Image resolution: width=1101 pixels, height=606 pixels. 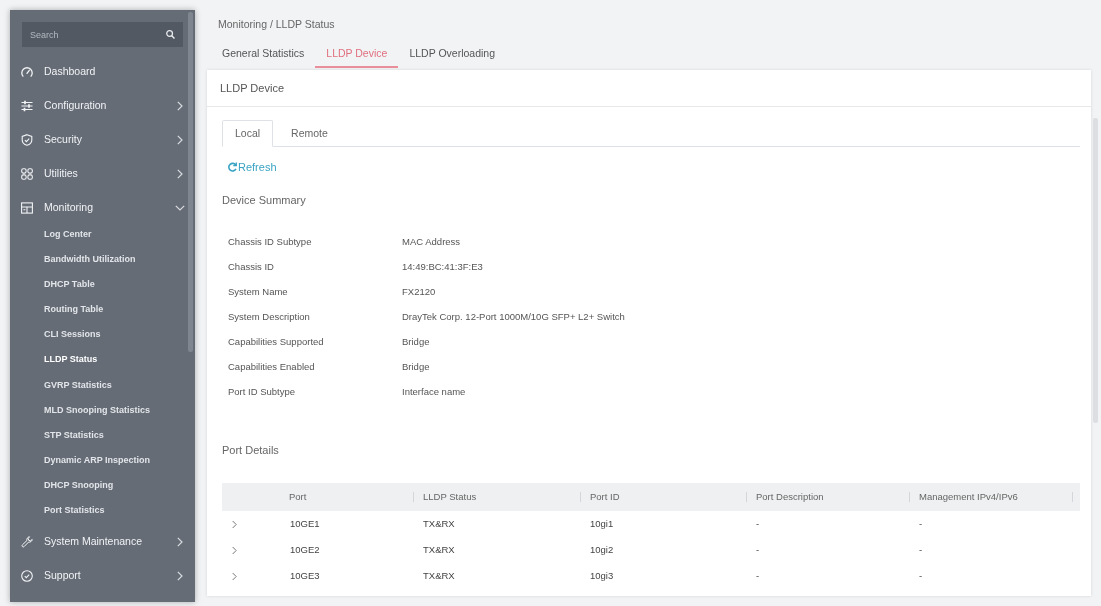 What do you see at coordinates (602, 549) in the screenshot?
I see `table-cell-text: 10gi2` at bounding box center [602, 549].